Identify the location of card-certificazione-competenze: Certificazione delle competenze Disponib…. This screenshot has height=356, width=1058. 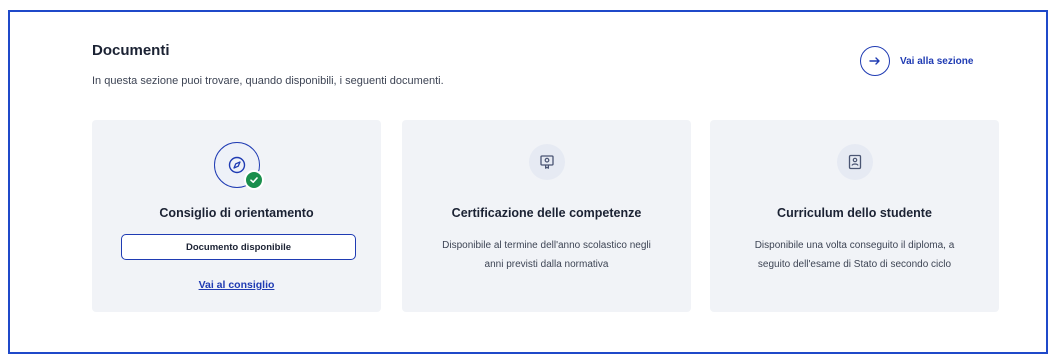
(546, 216).